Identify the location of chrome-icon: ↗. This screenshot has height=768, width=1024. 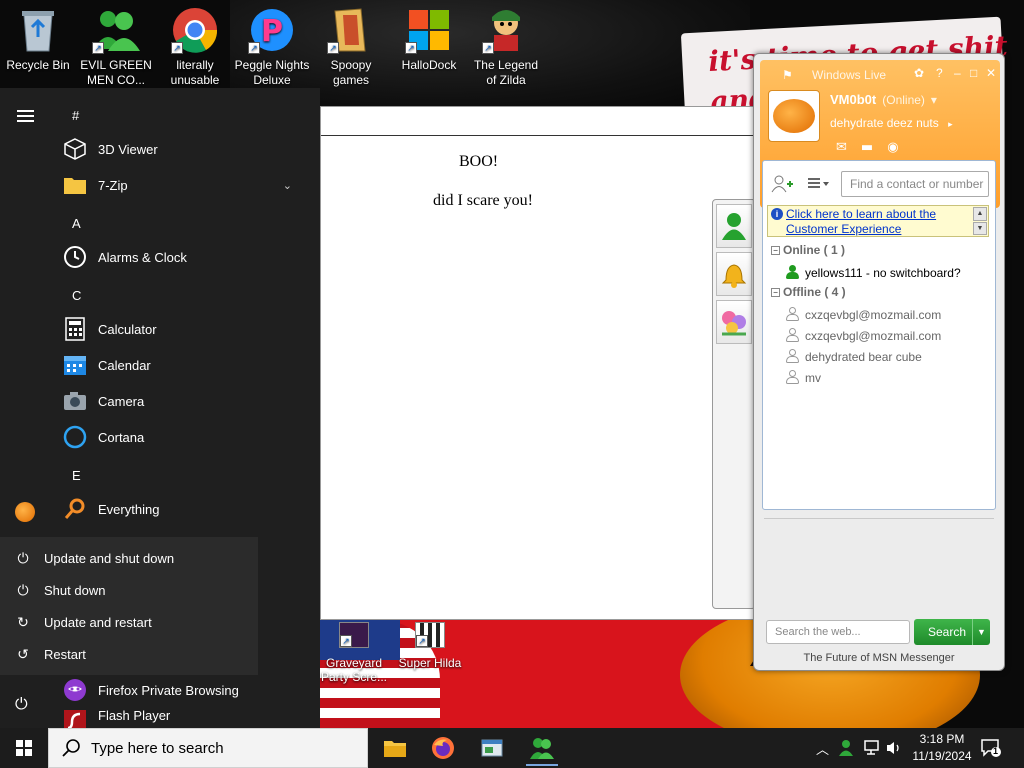
(195, 30).